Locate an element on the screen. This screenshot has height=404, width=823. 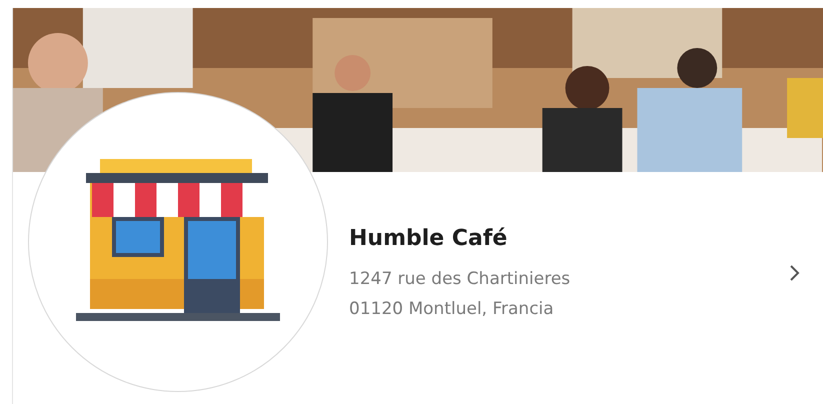
address-line: 1247 rue des Chartinieres is located at coordinates (460, 279).